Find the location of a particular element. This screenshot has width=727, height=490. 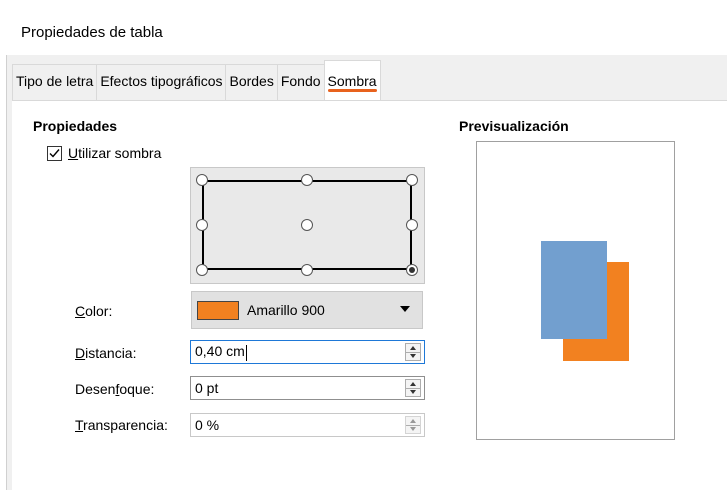

preview-heading: Previsualización is located at coordinates (514, 126).